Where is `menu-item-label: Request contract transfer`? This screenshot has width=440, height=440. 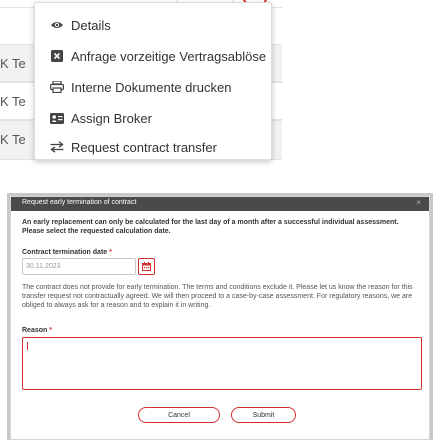
menu-item-label: Request contract transfer is located at coordinates (144, 147).